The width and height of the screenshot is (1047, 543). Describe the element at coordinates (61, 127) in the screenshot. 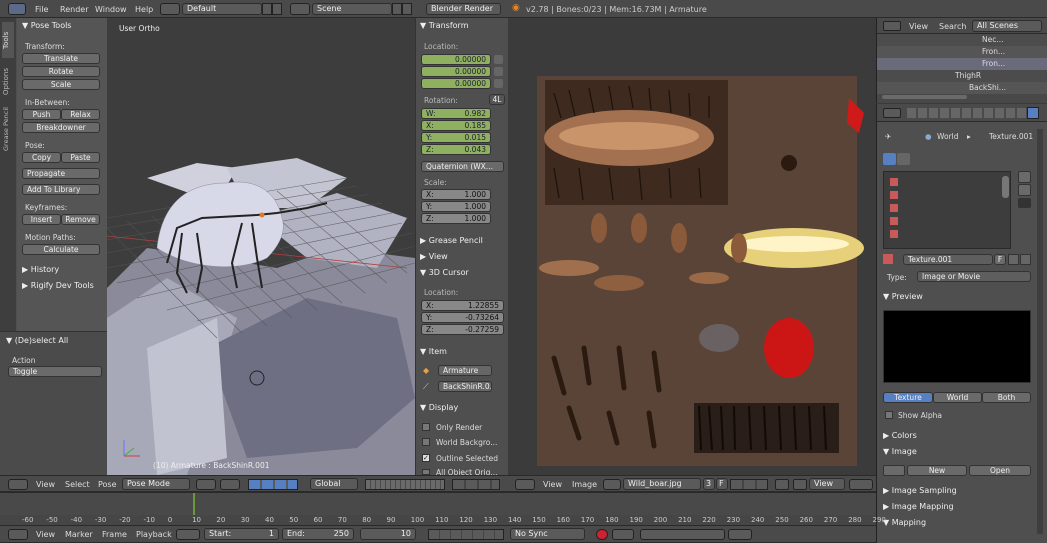

I see `breakdowner-button: Breakdowner` at that location.